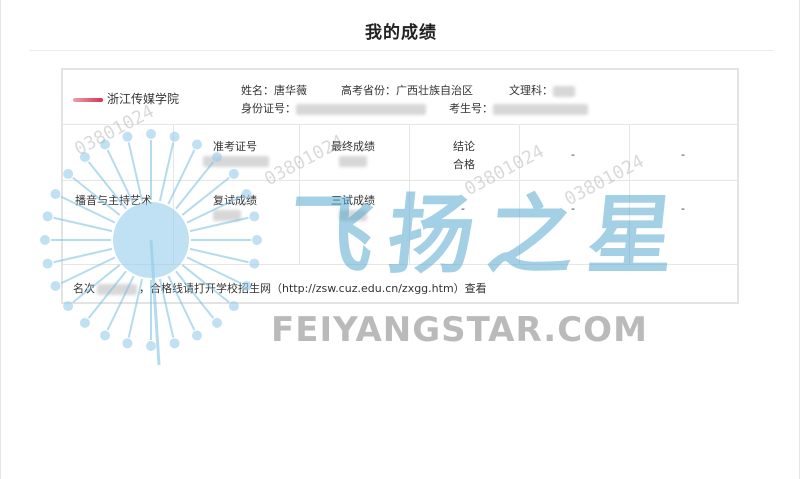 The height and width of the screenshot is (479, 800). I want to click on ticket-value-redacted, so click(236, 161).